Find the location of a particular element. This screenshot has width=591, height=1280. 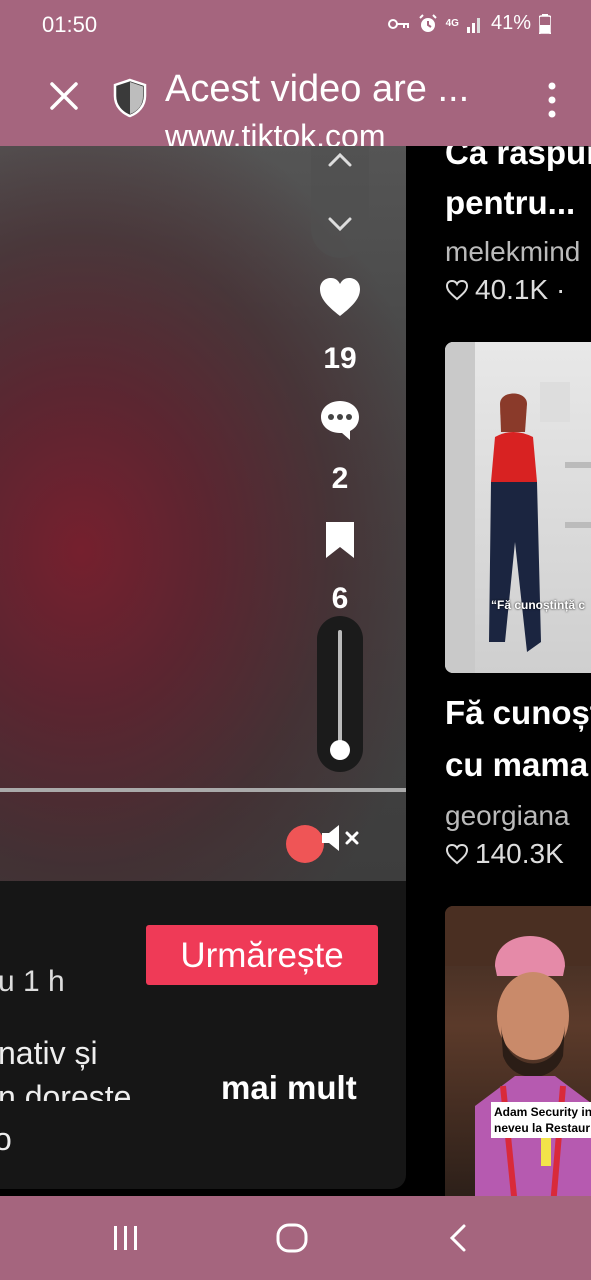

related-likes: 40.1K · is located at coordinates (505, 290).